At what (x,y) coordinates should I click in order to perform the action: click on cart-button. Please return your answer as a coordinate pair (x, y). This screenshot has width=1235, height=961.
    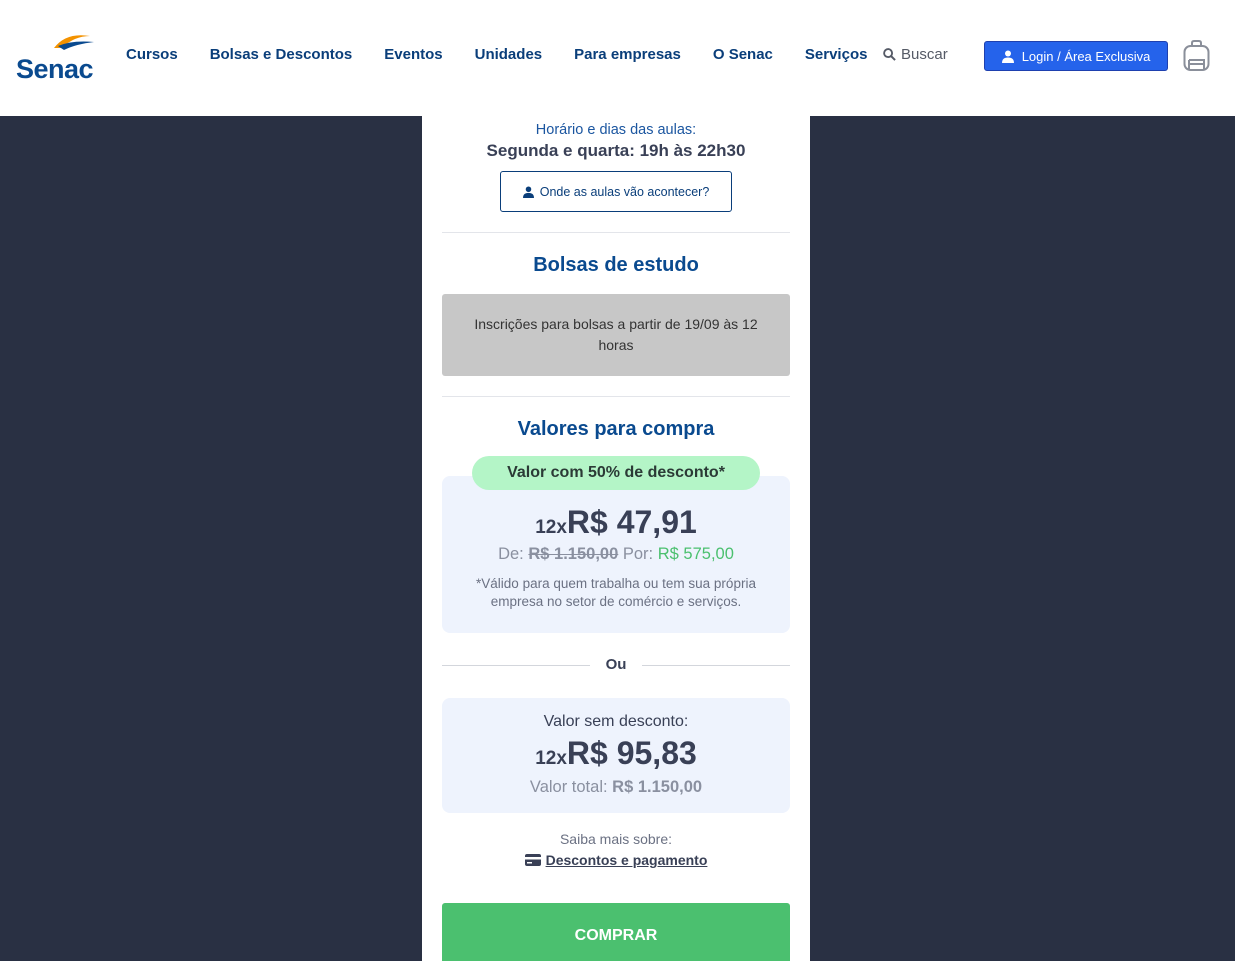
    Looking at the image, I should click on (1196, 56).